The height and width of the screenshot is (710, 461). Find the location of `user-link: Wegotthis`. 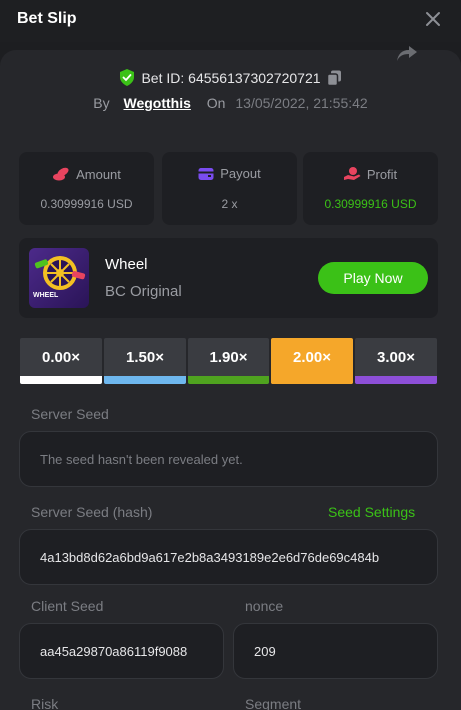

user-link: Wegotthis is located at coordinates (157, 103).